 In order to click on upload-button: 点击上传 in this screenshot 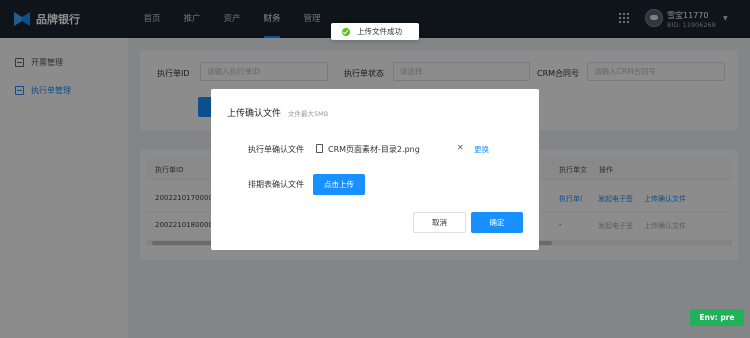, I will do `click(339, 184)`.